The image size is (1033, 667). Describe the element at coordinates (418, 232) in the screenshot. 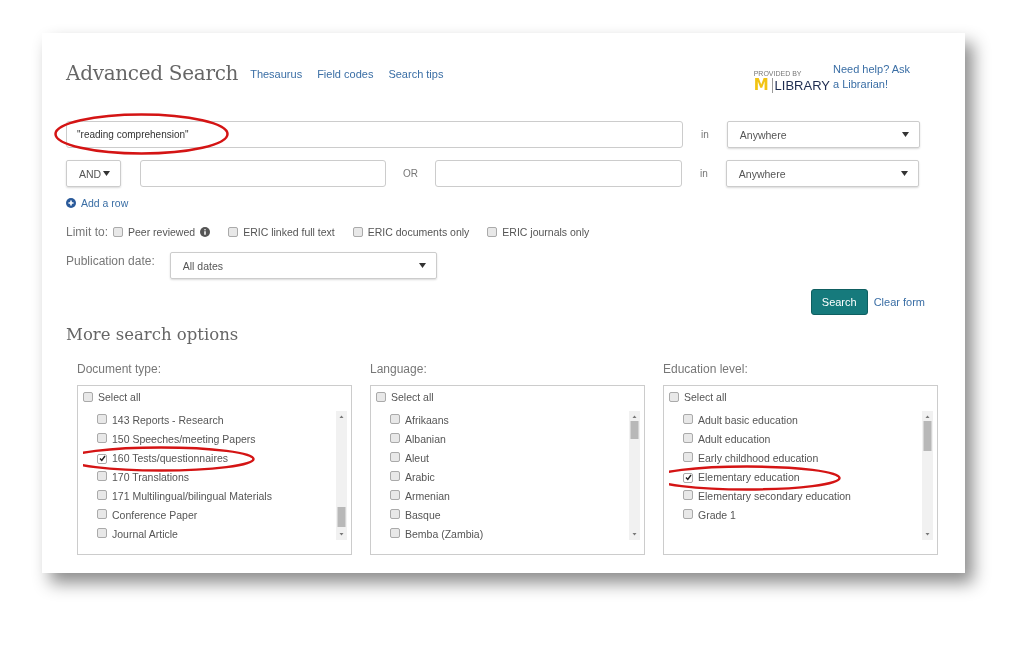

I see `option-label: ERIC documents only` at that location.